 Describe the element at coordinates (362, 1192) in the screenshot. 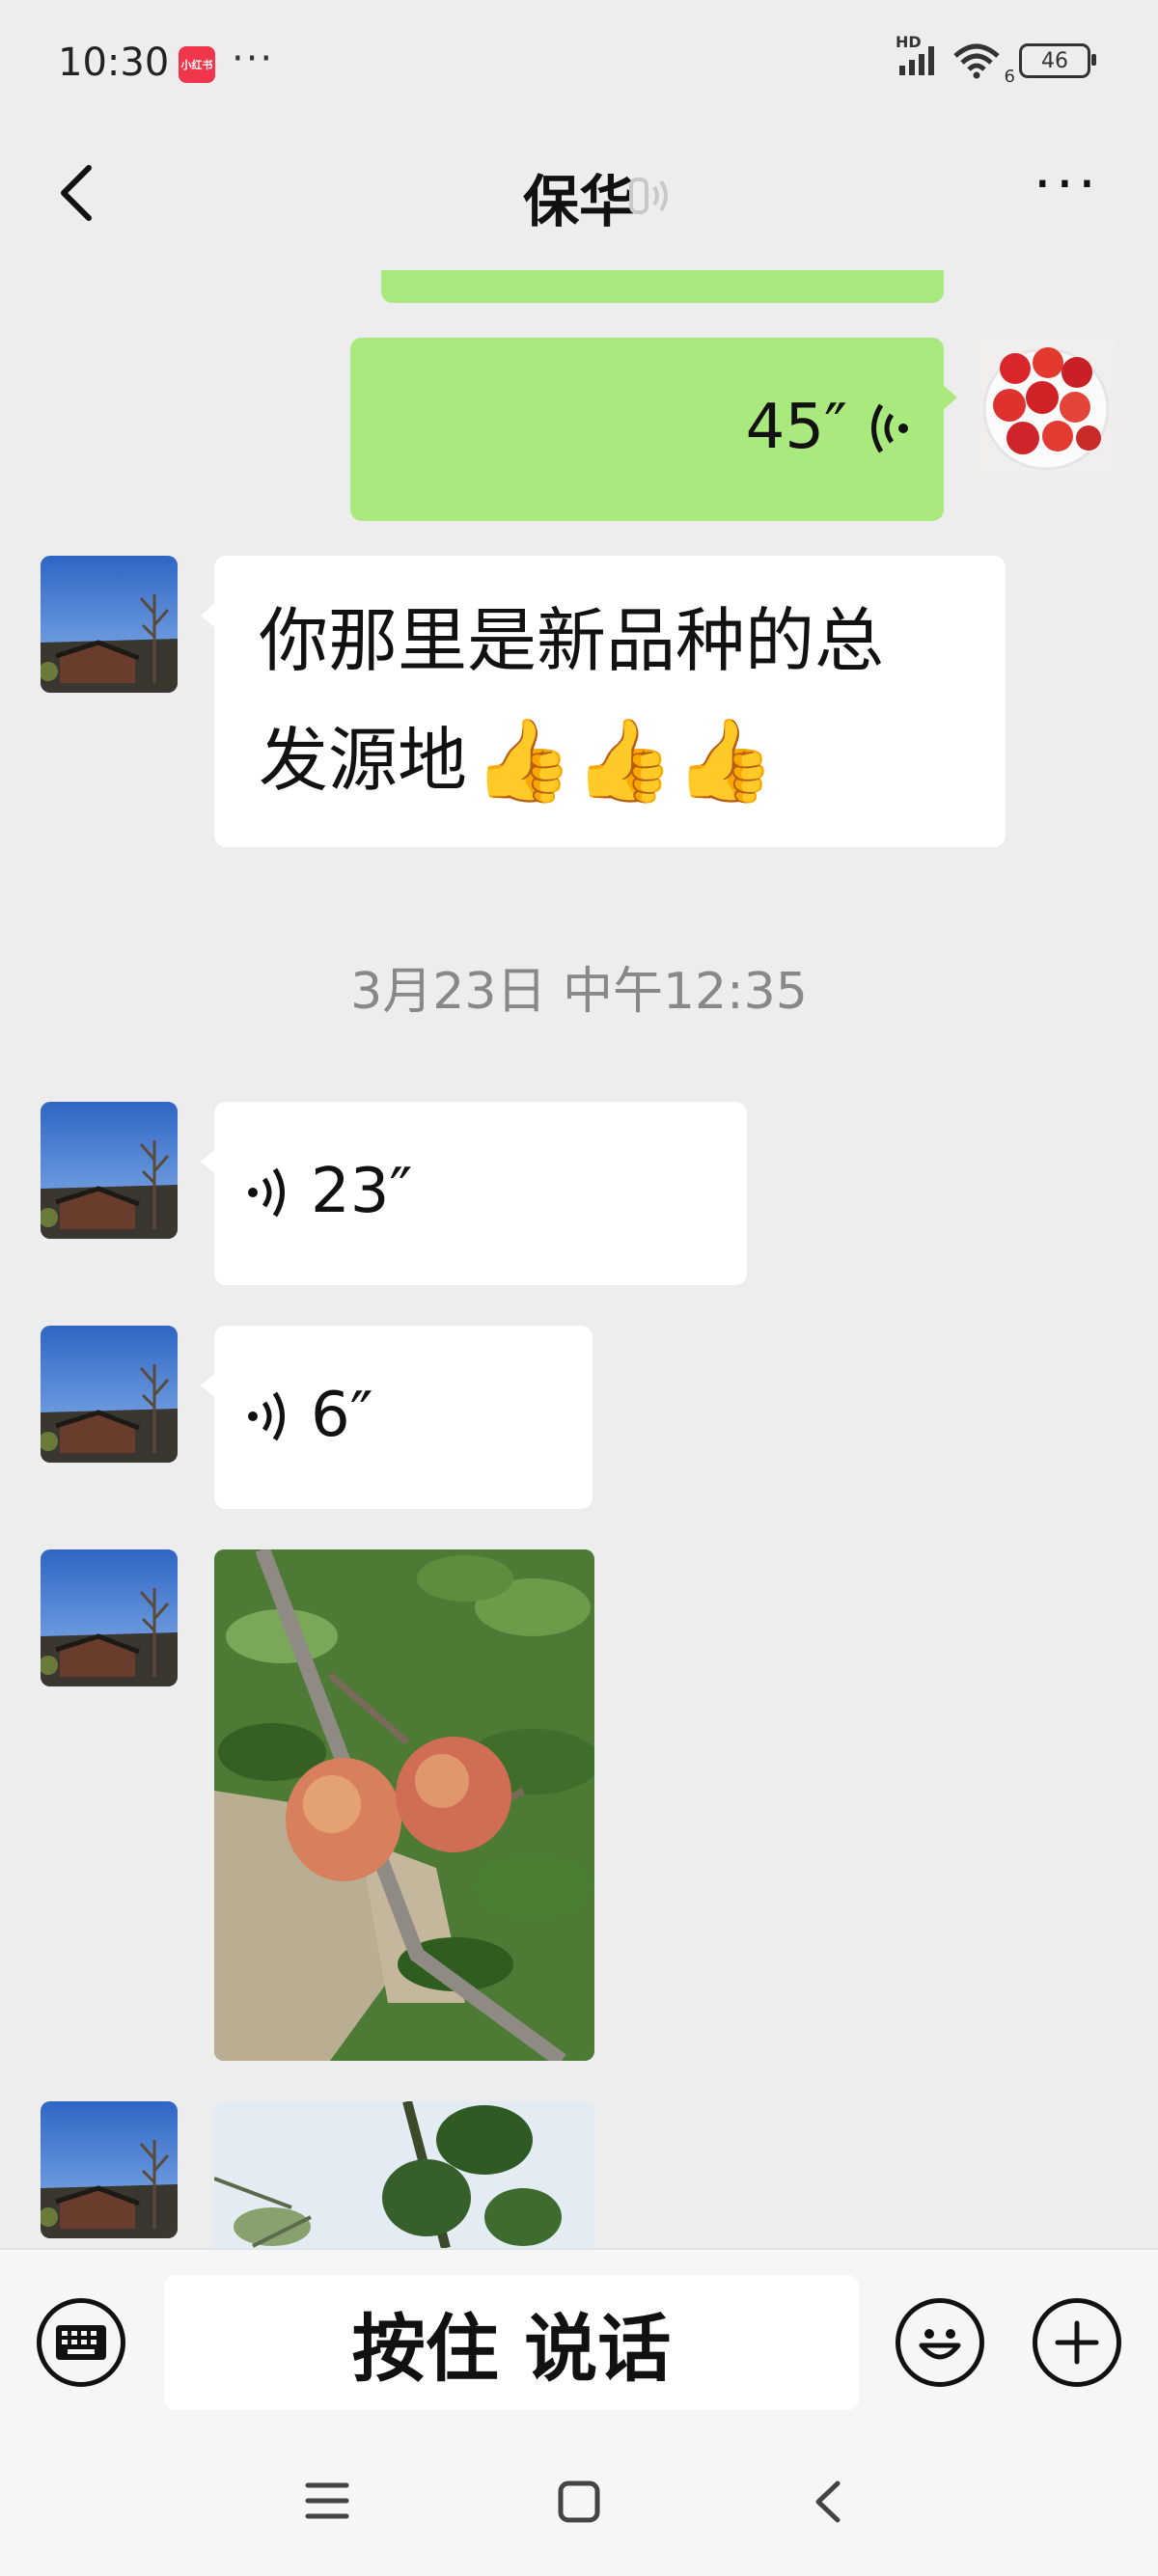

I see `voice-duration: 23″` at that location.